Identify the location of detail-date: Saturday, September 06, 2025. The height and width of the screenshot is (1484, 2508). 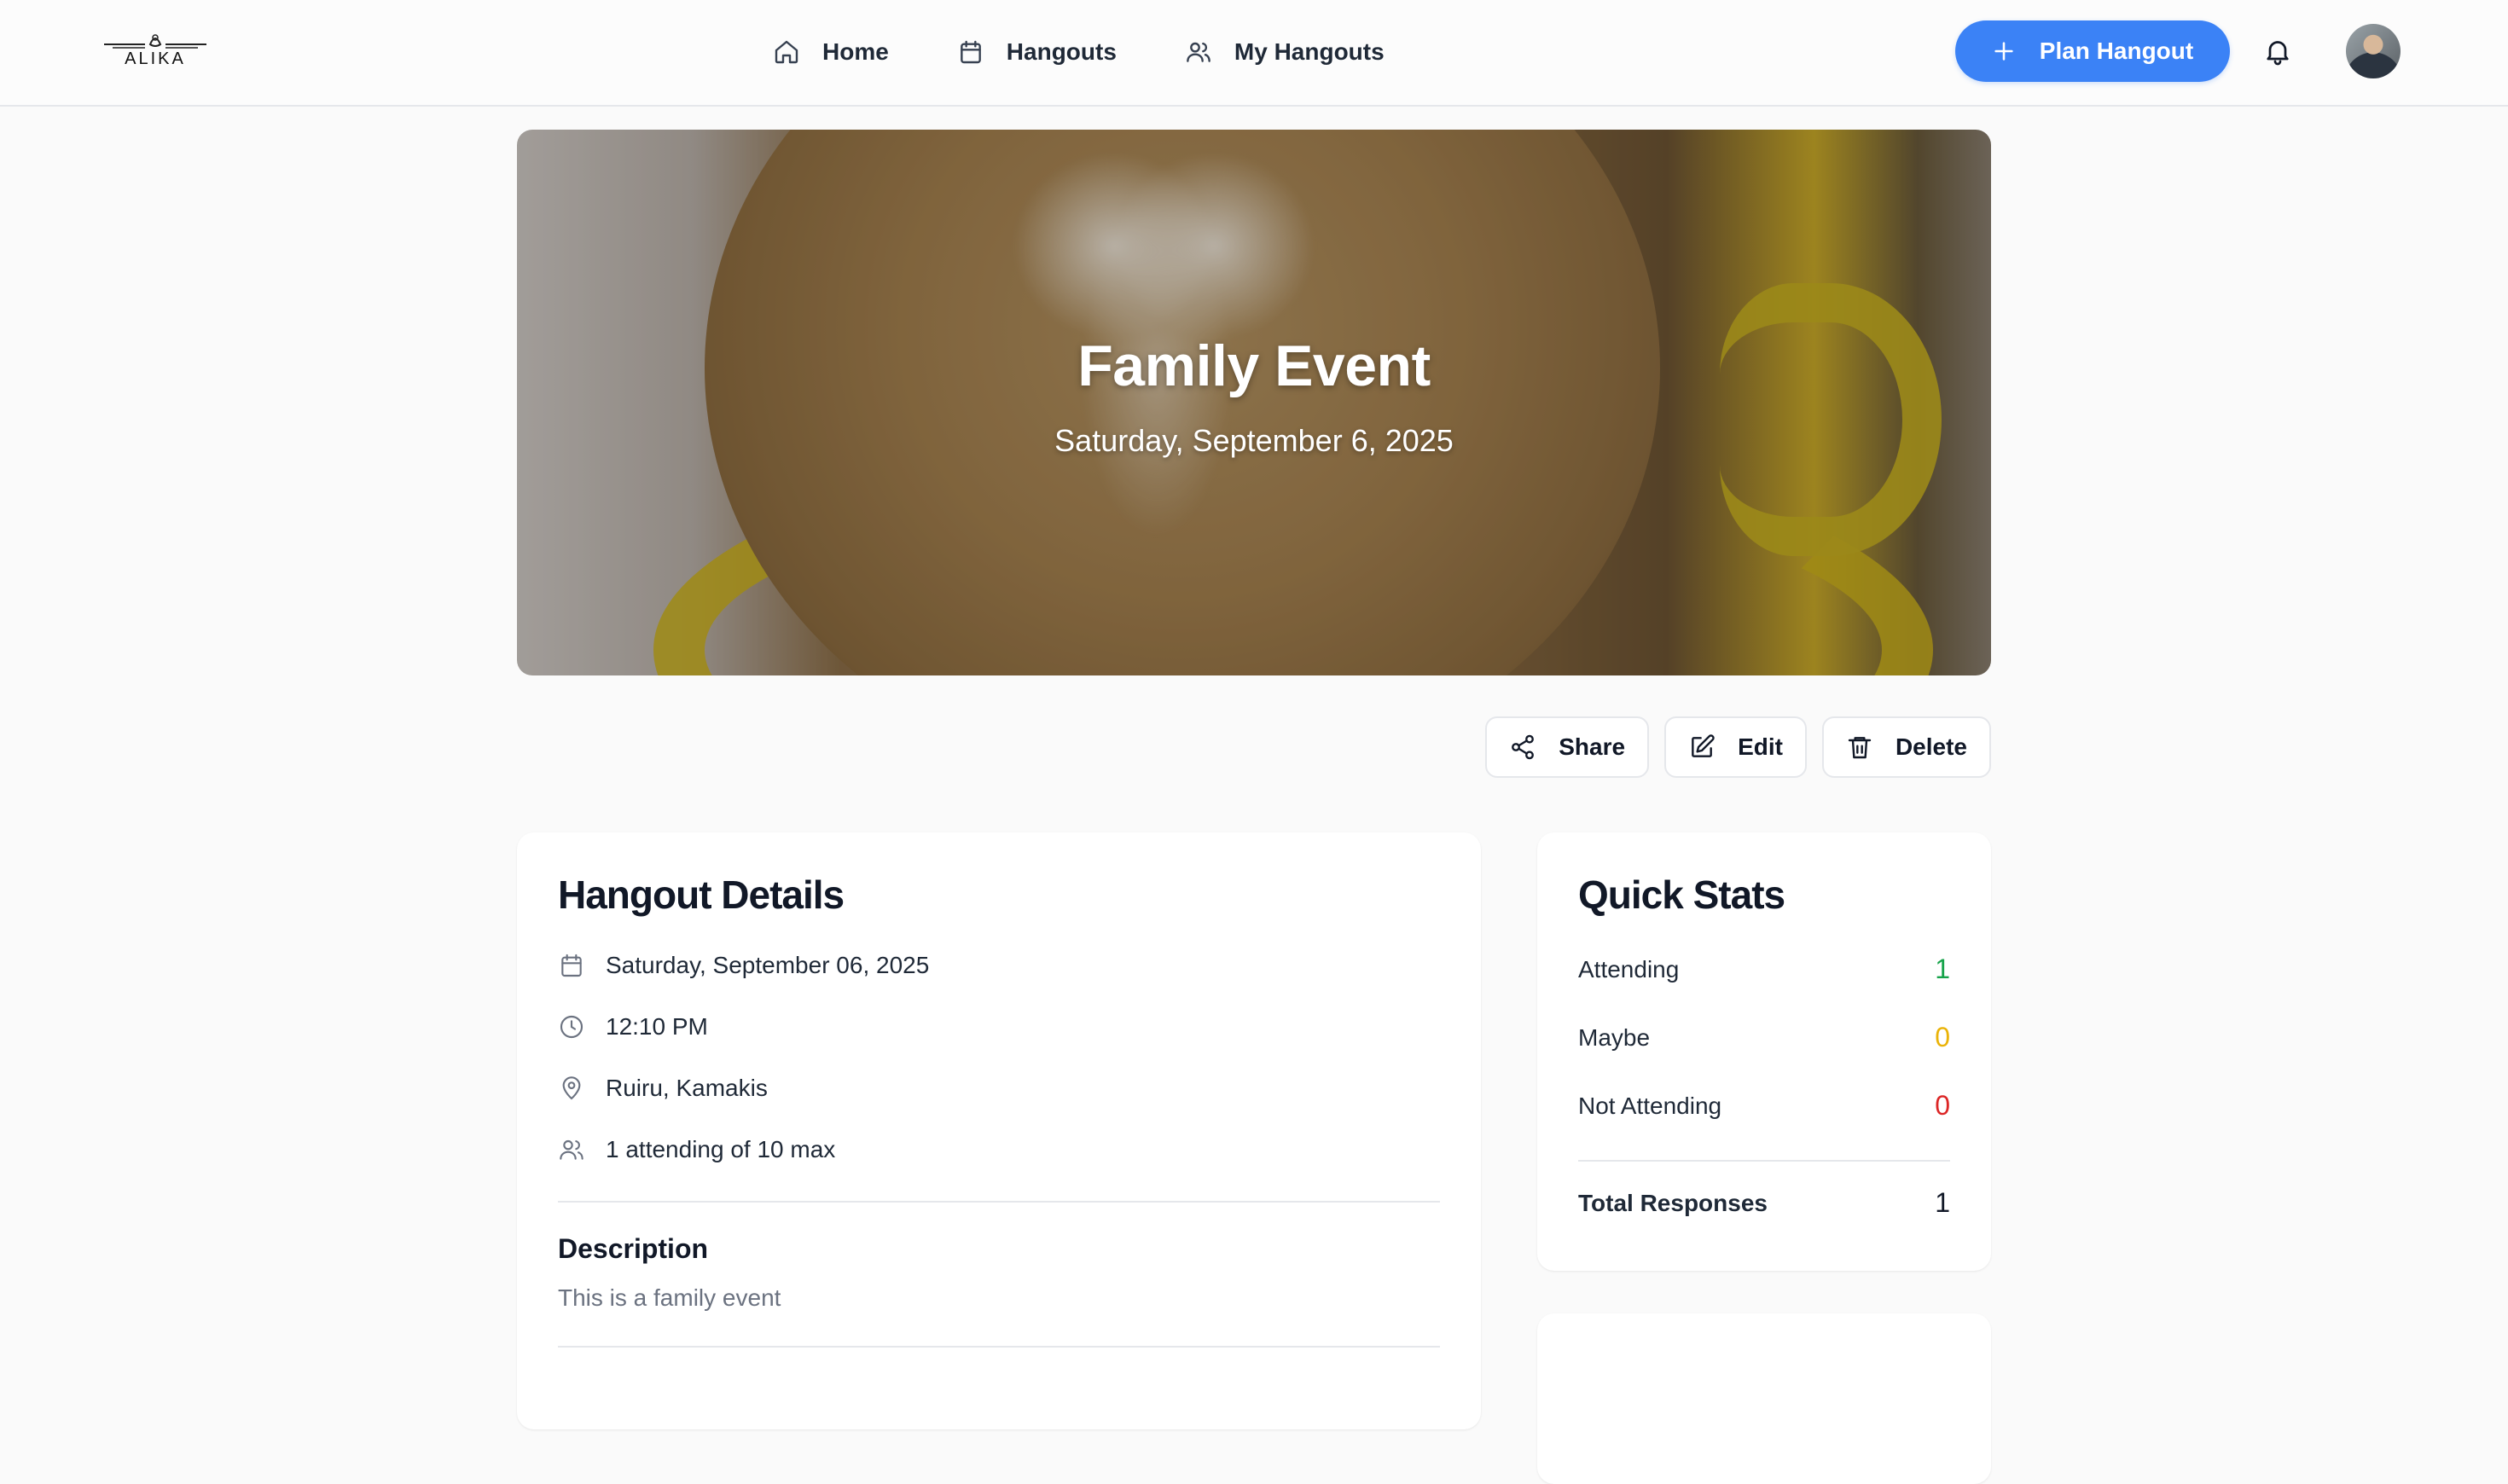
(744, 965).